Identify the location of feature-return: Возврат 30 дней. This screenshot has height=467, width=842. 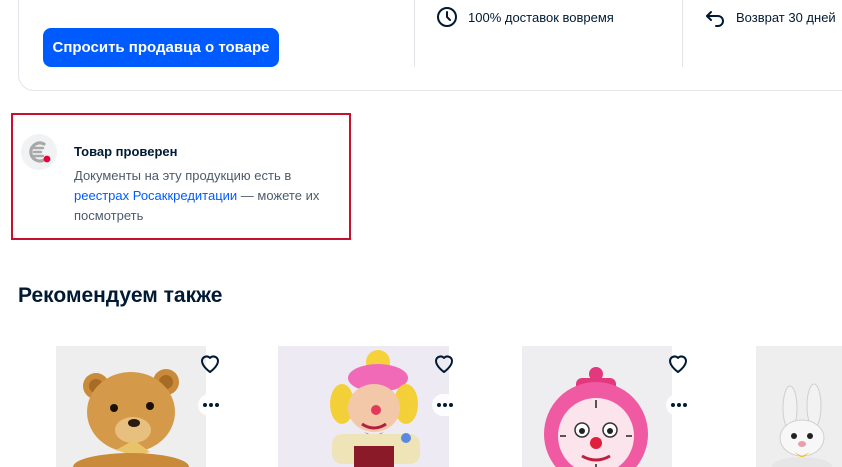
(770, 17).